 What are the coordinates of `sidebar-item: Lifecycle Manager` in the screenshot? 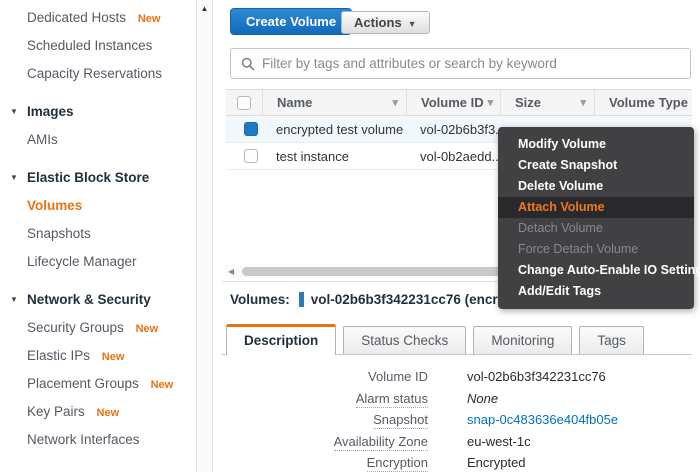 It's located at (98, 262).